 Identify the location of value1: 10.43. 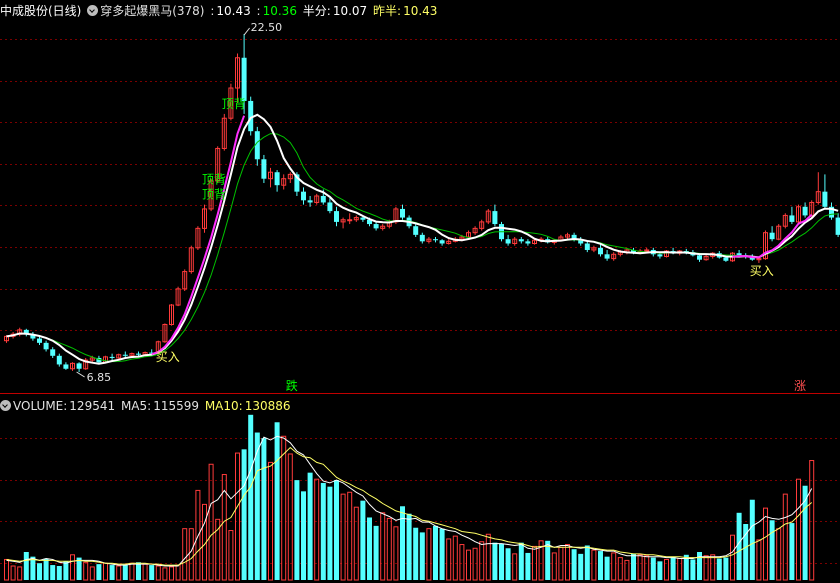
(233, 11).